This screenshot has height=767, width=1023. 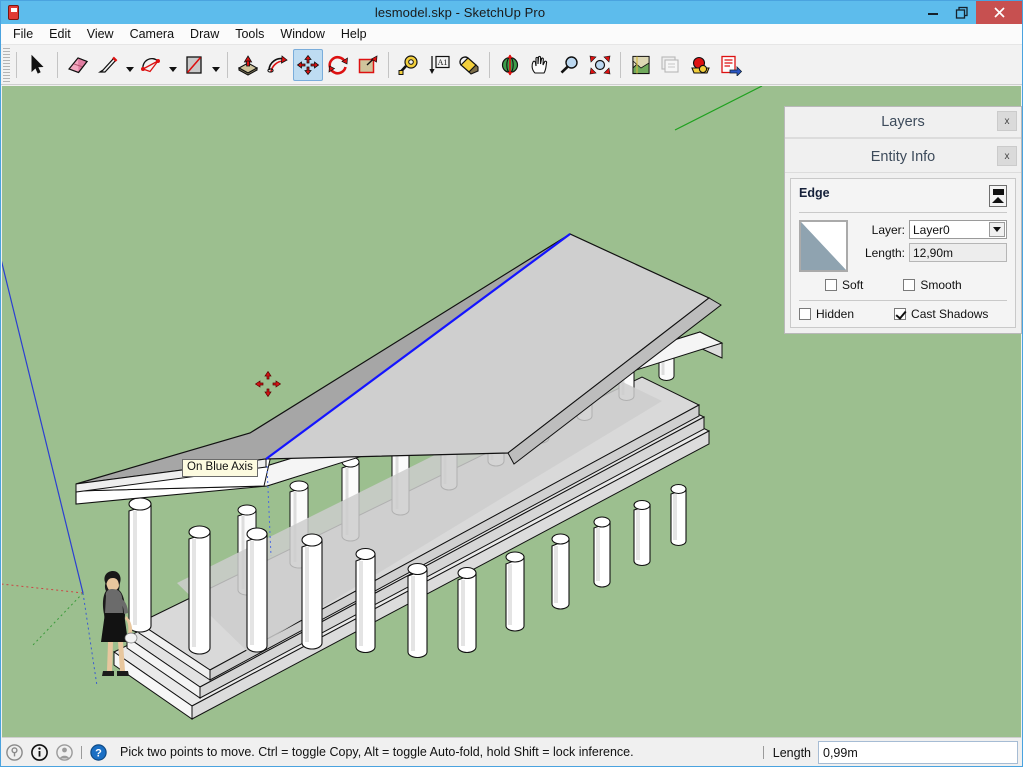 What do you see at coordinates (791, 752) in the screenshot?
I see `measurement-label: Length` at bounding box center [791, 752].